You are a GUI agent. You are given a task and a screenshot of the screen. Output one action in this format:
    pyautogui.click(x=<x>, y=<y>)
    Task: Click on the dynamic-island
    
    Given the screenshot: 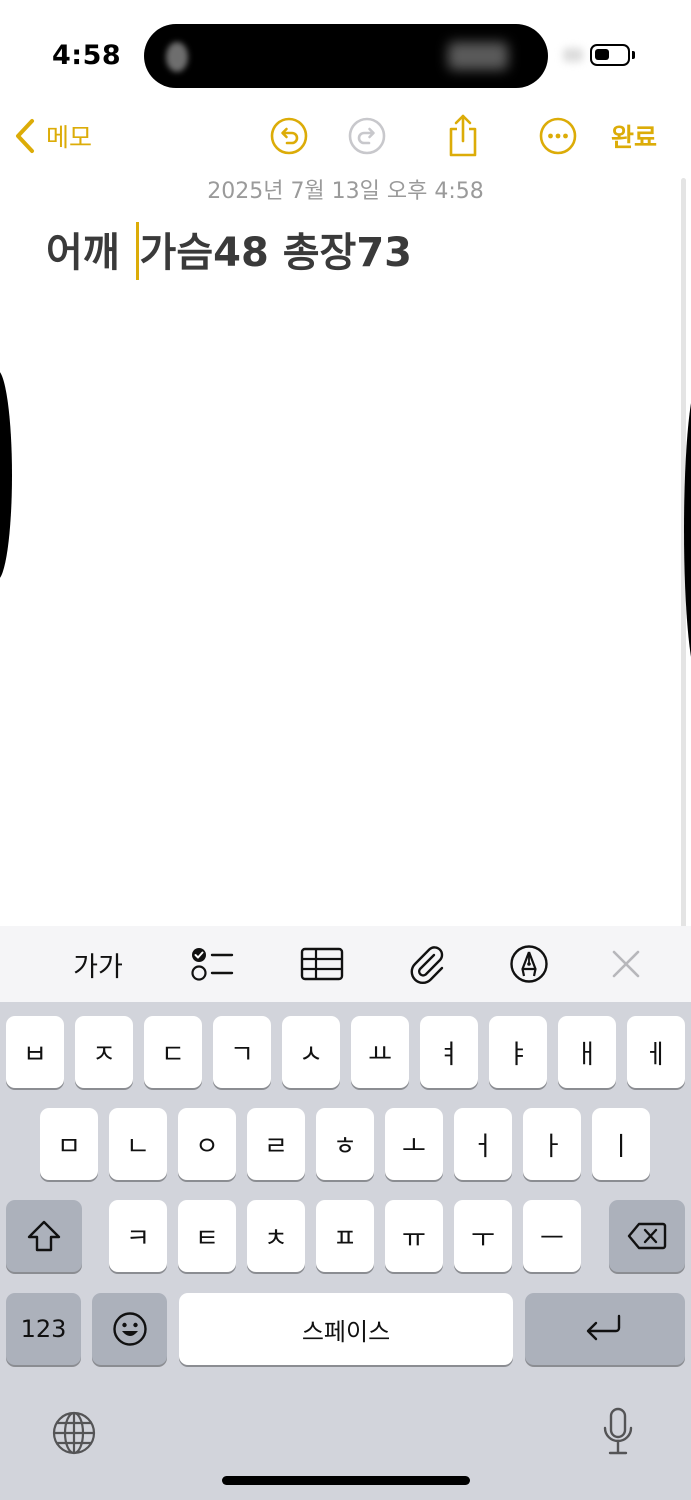 What is the action you would take?
    pyautogui.click(x=346, y=56)
    